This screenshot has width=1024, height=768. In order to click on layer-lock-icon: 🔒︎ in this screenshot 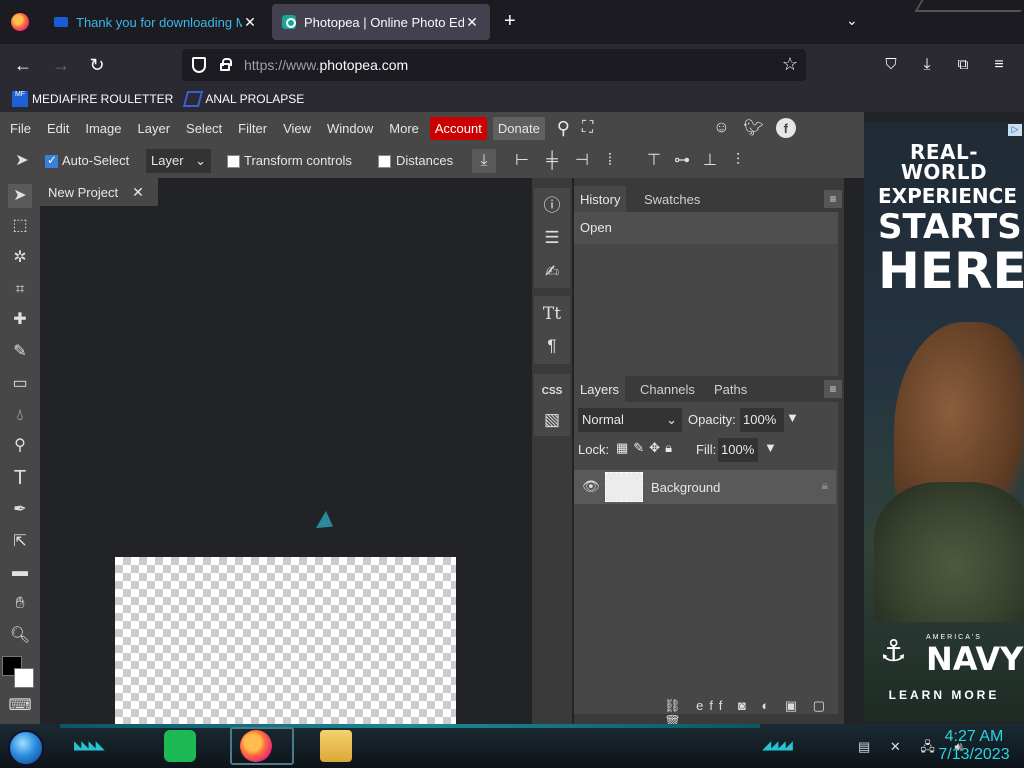, I will do `click(825, 485)`.